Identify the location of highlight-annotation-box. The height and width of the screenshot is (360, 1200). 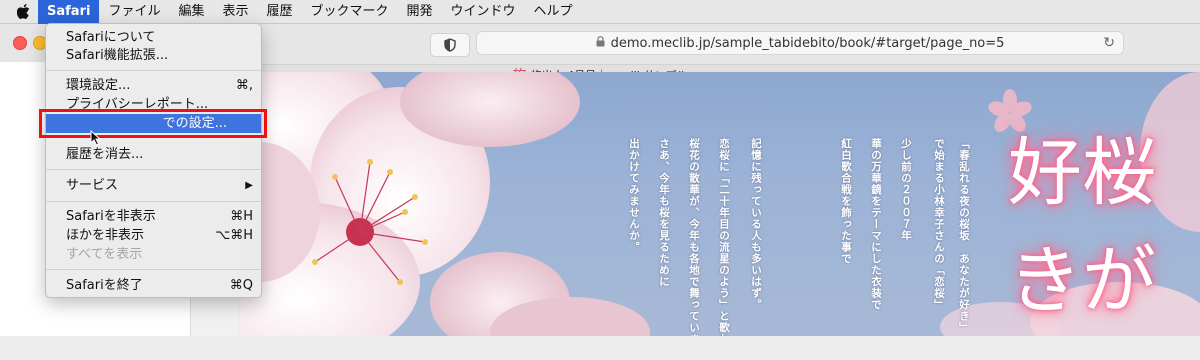
(153, 123).